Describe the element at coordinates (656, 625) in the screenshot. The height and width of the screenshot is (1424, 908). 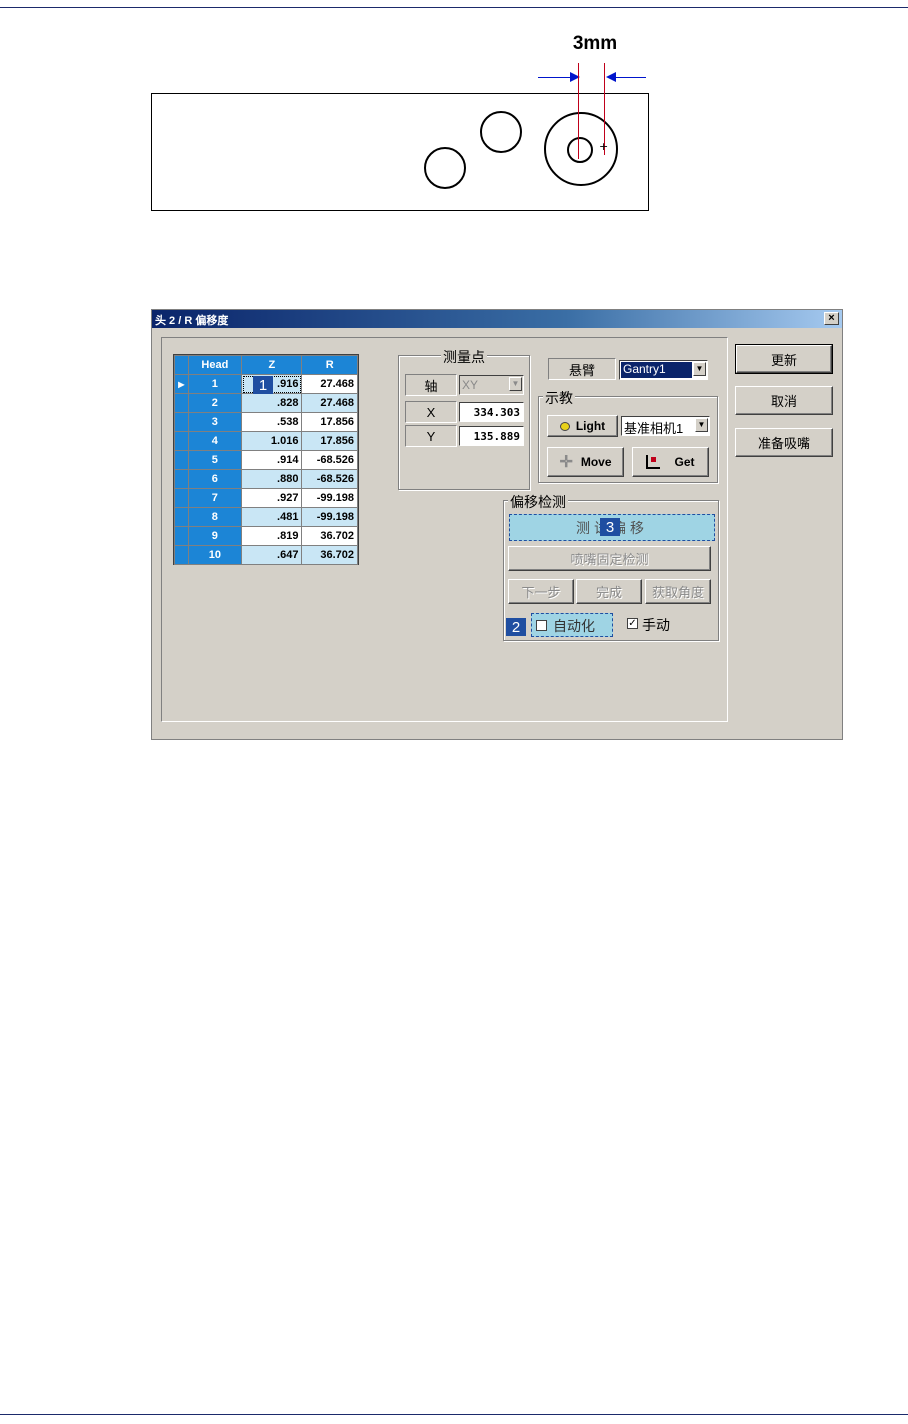
I see `manual-label: 手动` at that location.